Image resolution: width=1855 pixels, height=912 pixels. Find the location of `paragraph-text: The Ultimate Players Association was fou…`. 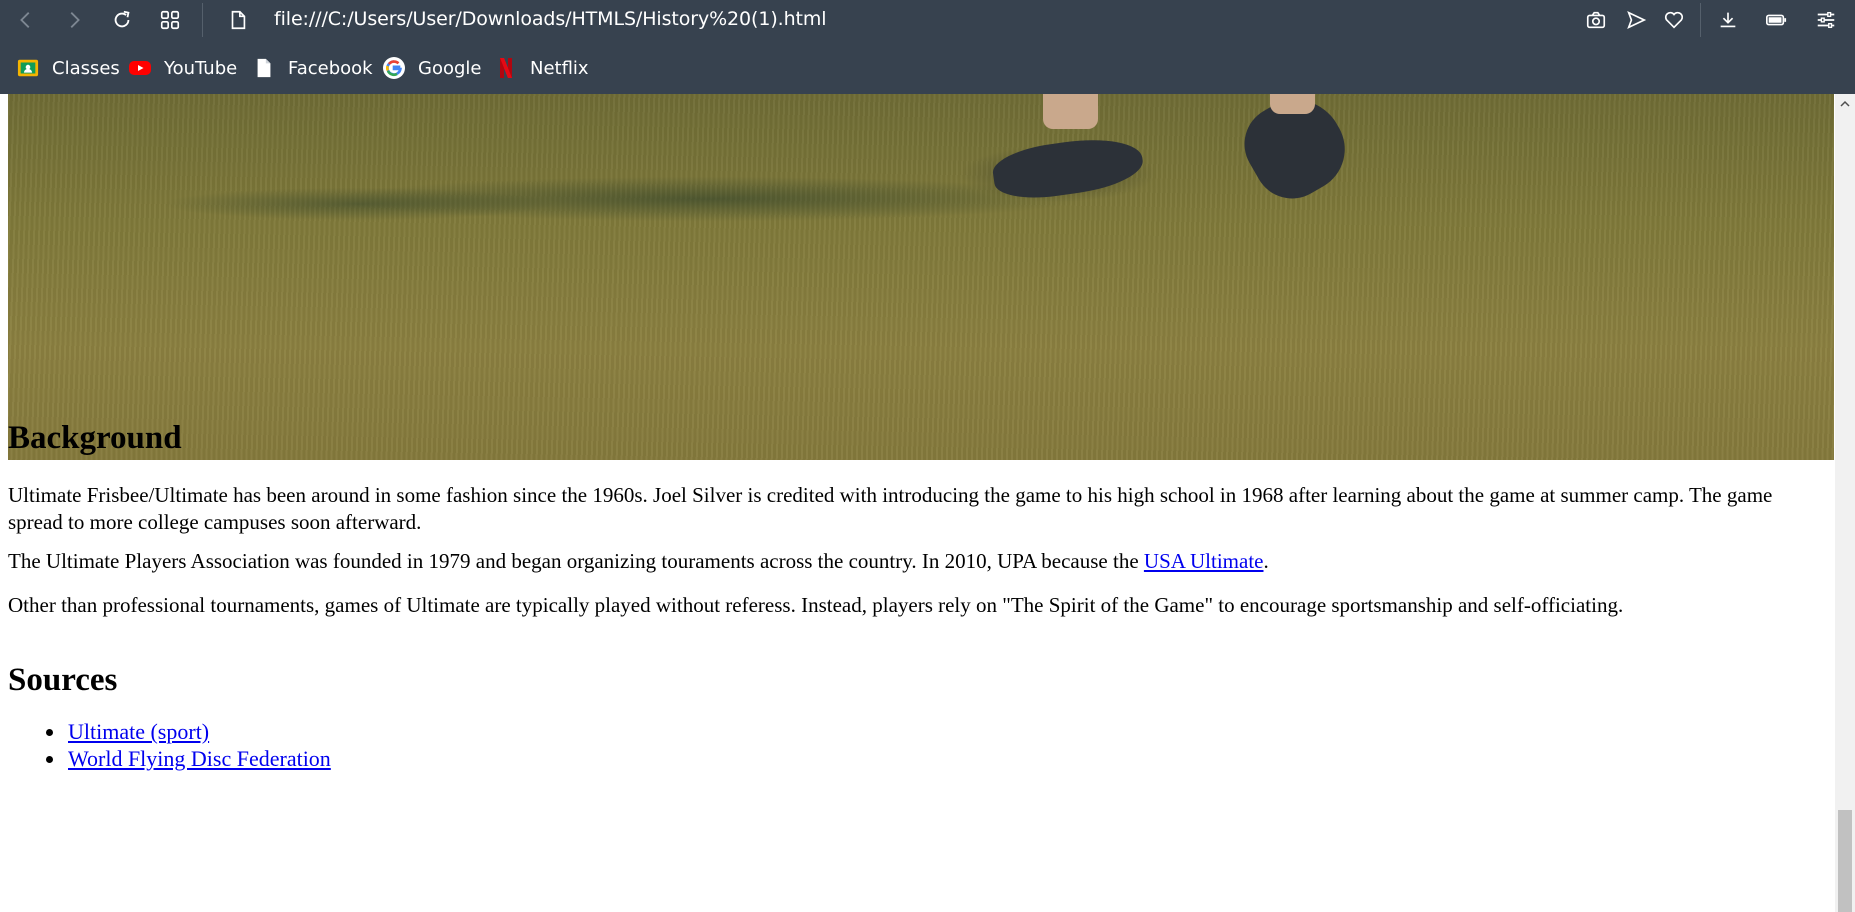

paragraph-text: The Ultimate Players Association was fou… is located at coordinates (576, 561).